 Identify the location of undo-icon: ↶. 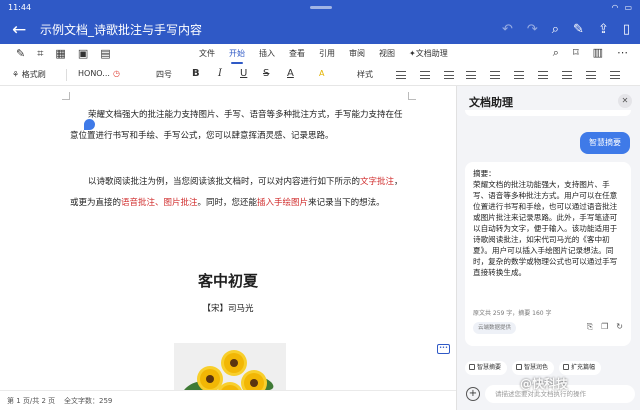
(507, 30).